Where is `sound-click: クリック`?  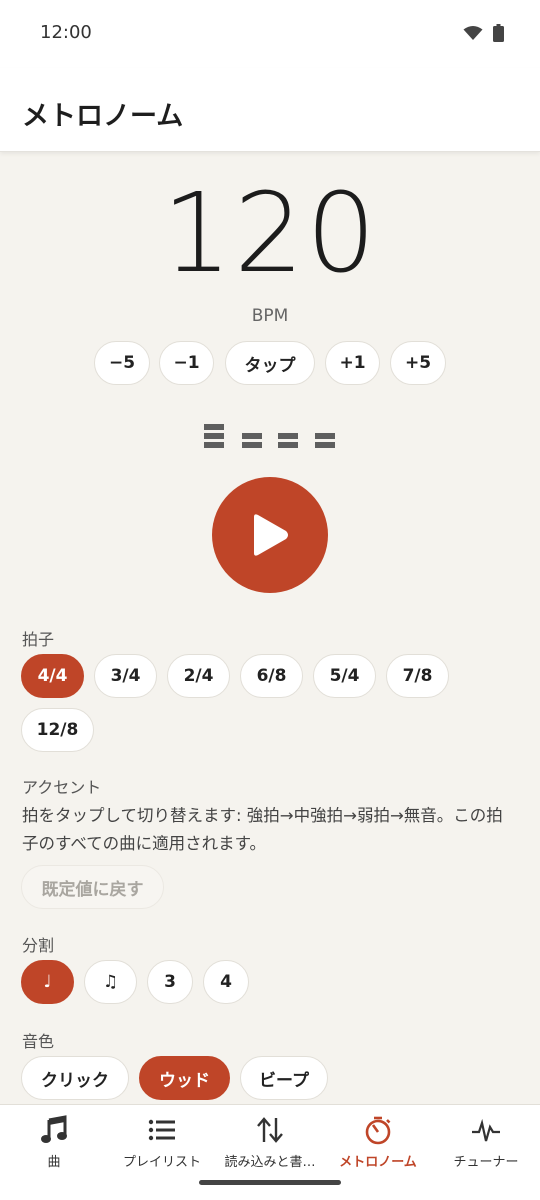
sound-click: クリック is located at coordinates (75, 1078).